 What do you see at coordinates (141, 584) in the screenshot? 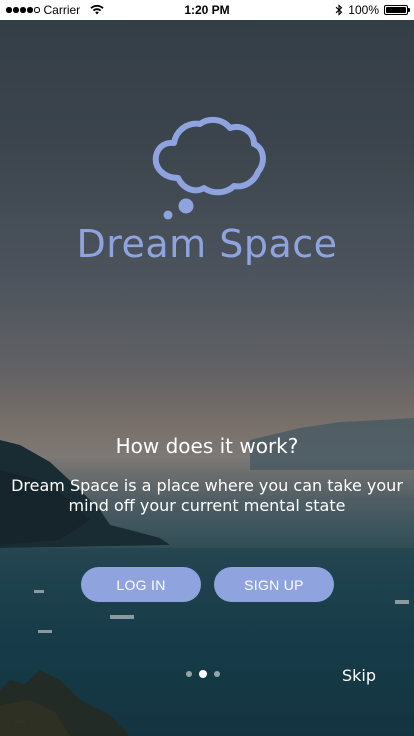
I see `login-button: LOG IN` at bounding box center [141, 584].